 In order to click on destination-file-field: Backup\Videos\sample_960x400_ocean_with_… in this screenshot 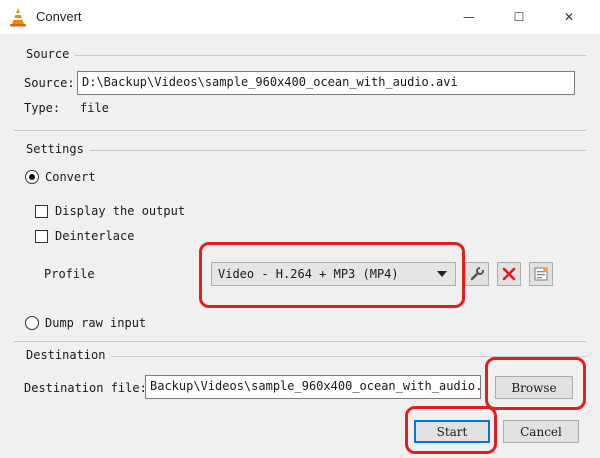, I will do `click(313, 387)`.